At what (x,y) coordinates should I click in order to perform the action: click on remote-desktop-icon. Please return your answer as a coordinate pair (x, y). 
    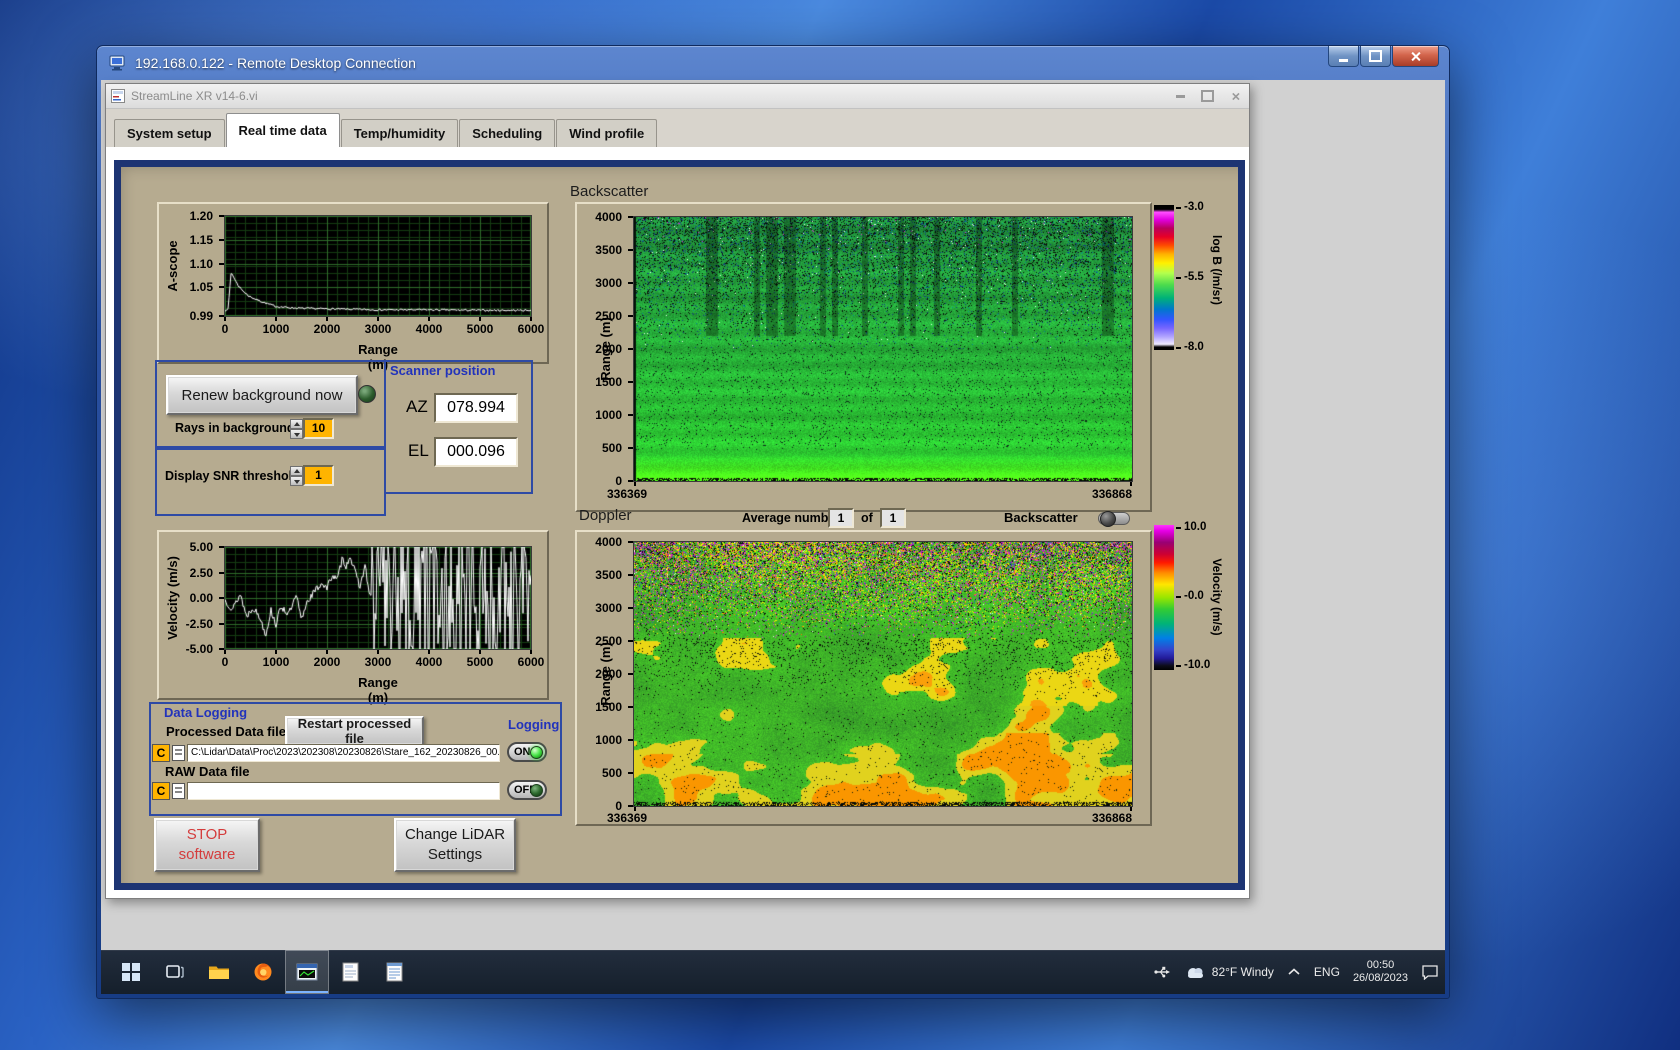
    Looking at the image, I should click on (117, 63).